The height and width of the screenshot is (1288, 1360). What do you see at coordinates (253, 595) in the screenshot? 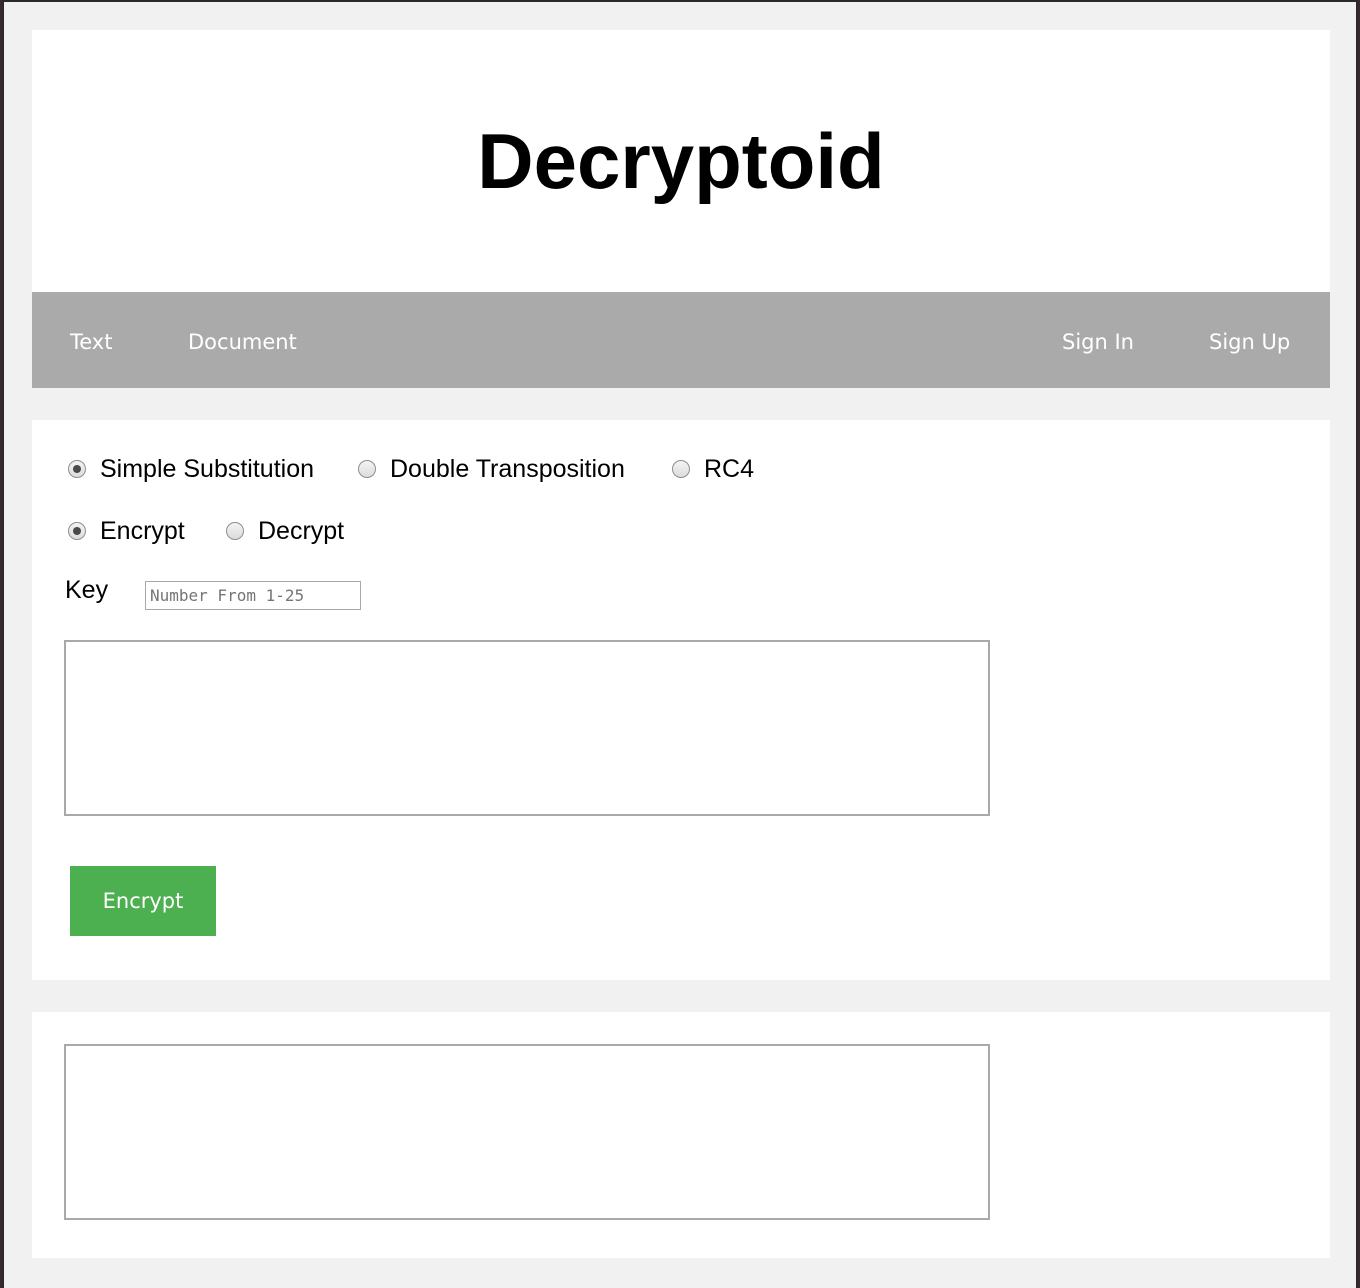
I see `key-input` at bounding box center [253, 595].